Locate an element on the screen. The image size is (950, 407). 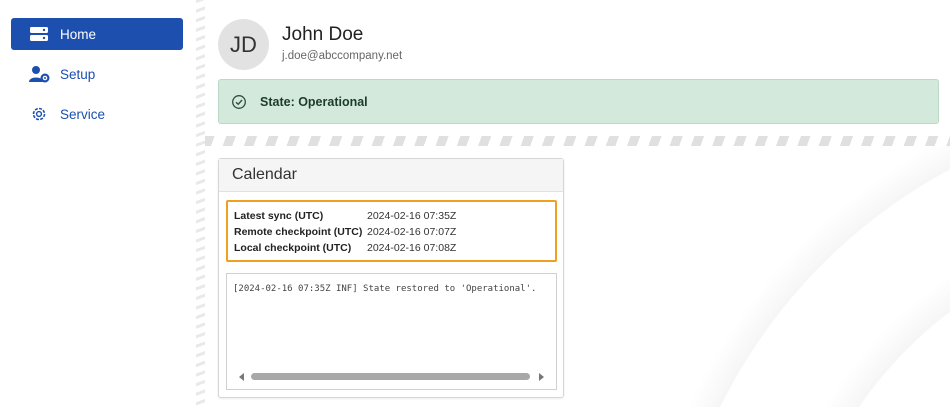
scroll-left-icon is located at coordinates (241, 377).